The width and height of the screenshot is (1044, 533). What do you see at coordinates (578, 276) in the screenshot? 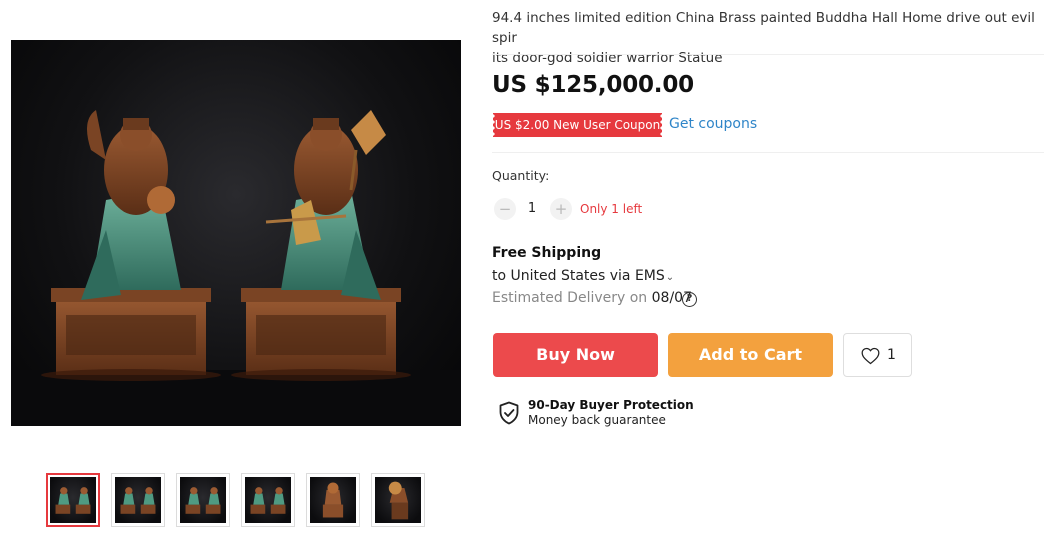
I see `shipping-destination-text: to United States via EMS` at bounding box center [578, 276].